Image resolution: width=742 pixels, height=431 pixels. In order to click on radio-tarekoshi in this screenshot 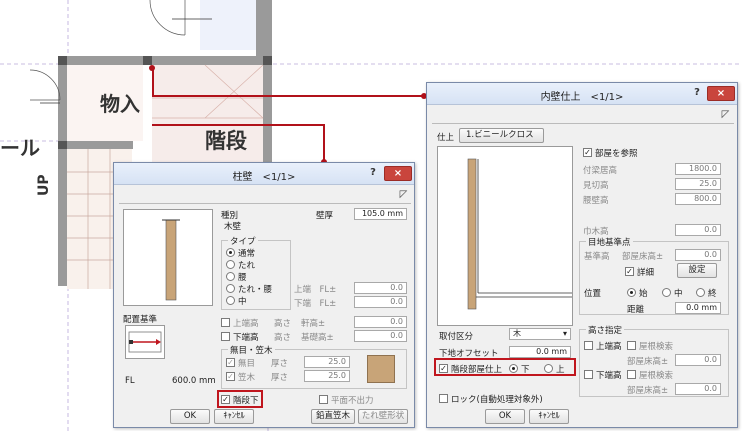, I will do `click(230, 288)`.